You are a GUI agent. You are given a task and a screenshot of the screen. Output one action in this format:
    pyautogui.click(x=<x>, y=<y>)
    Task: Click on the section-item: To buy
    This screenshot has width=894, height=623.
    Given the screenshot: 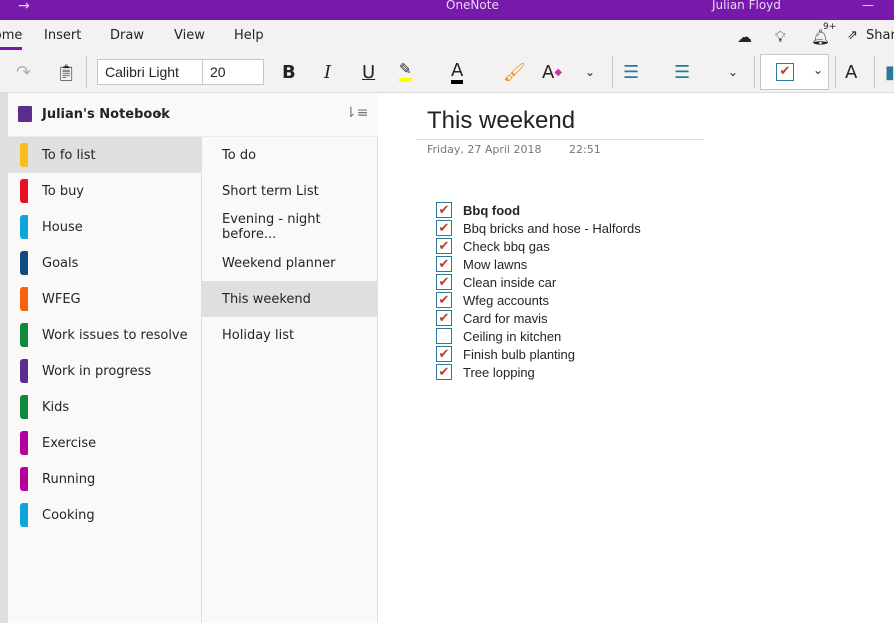 What is the action you would take?
    pyautogui.click(x=104, y=191)
    